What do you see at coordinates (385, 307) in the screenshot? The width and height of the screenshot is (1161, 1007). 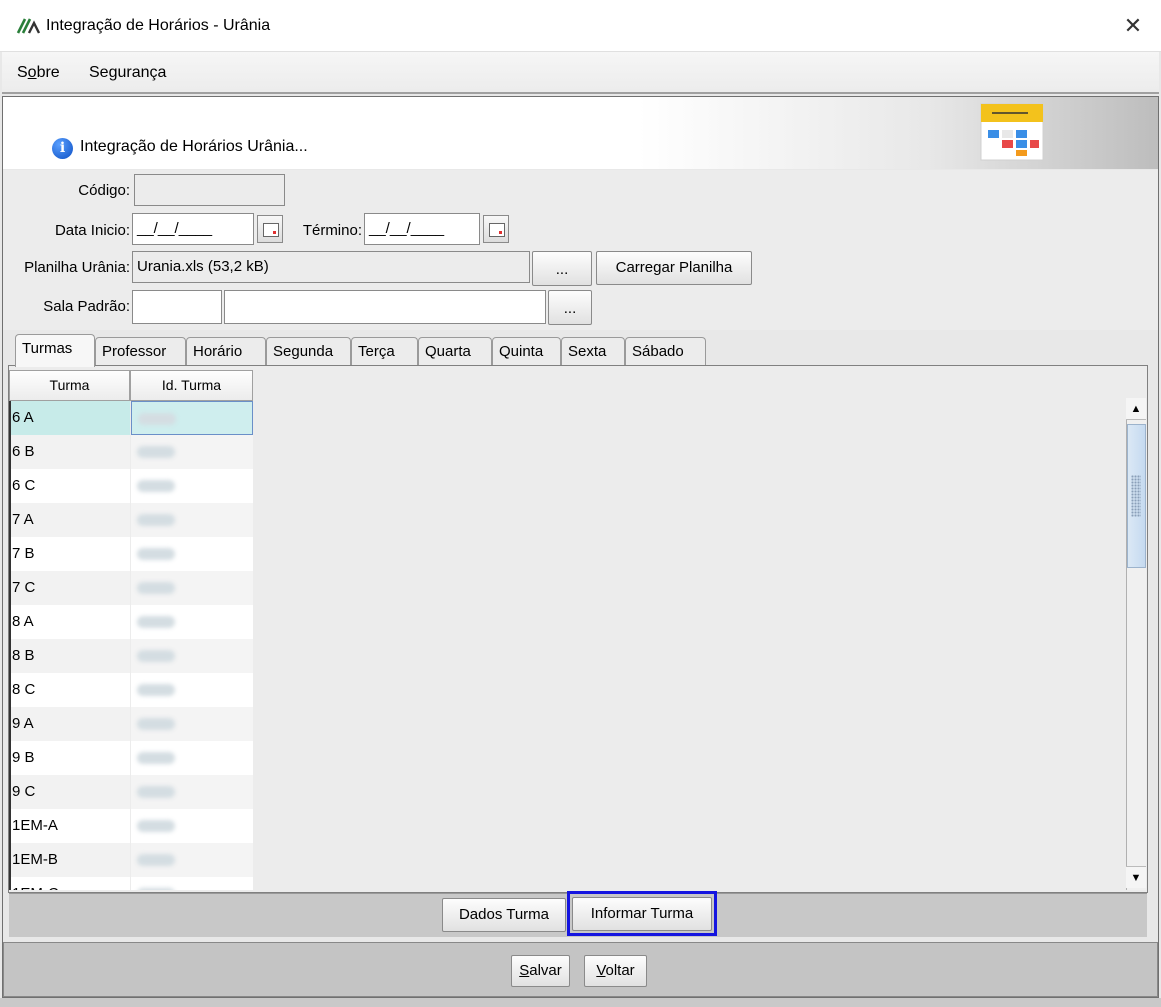 I see `sala-nome-field` at bounding box center [385, 307].